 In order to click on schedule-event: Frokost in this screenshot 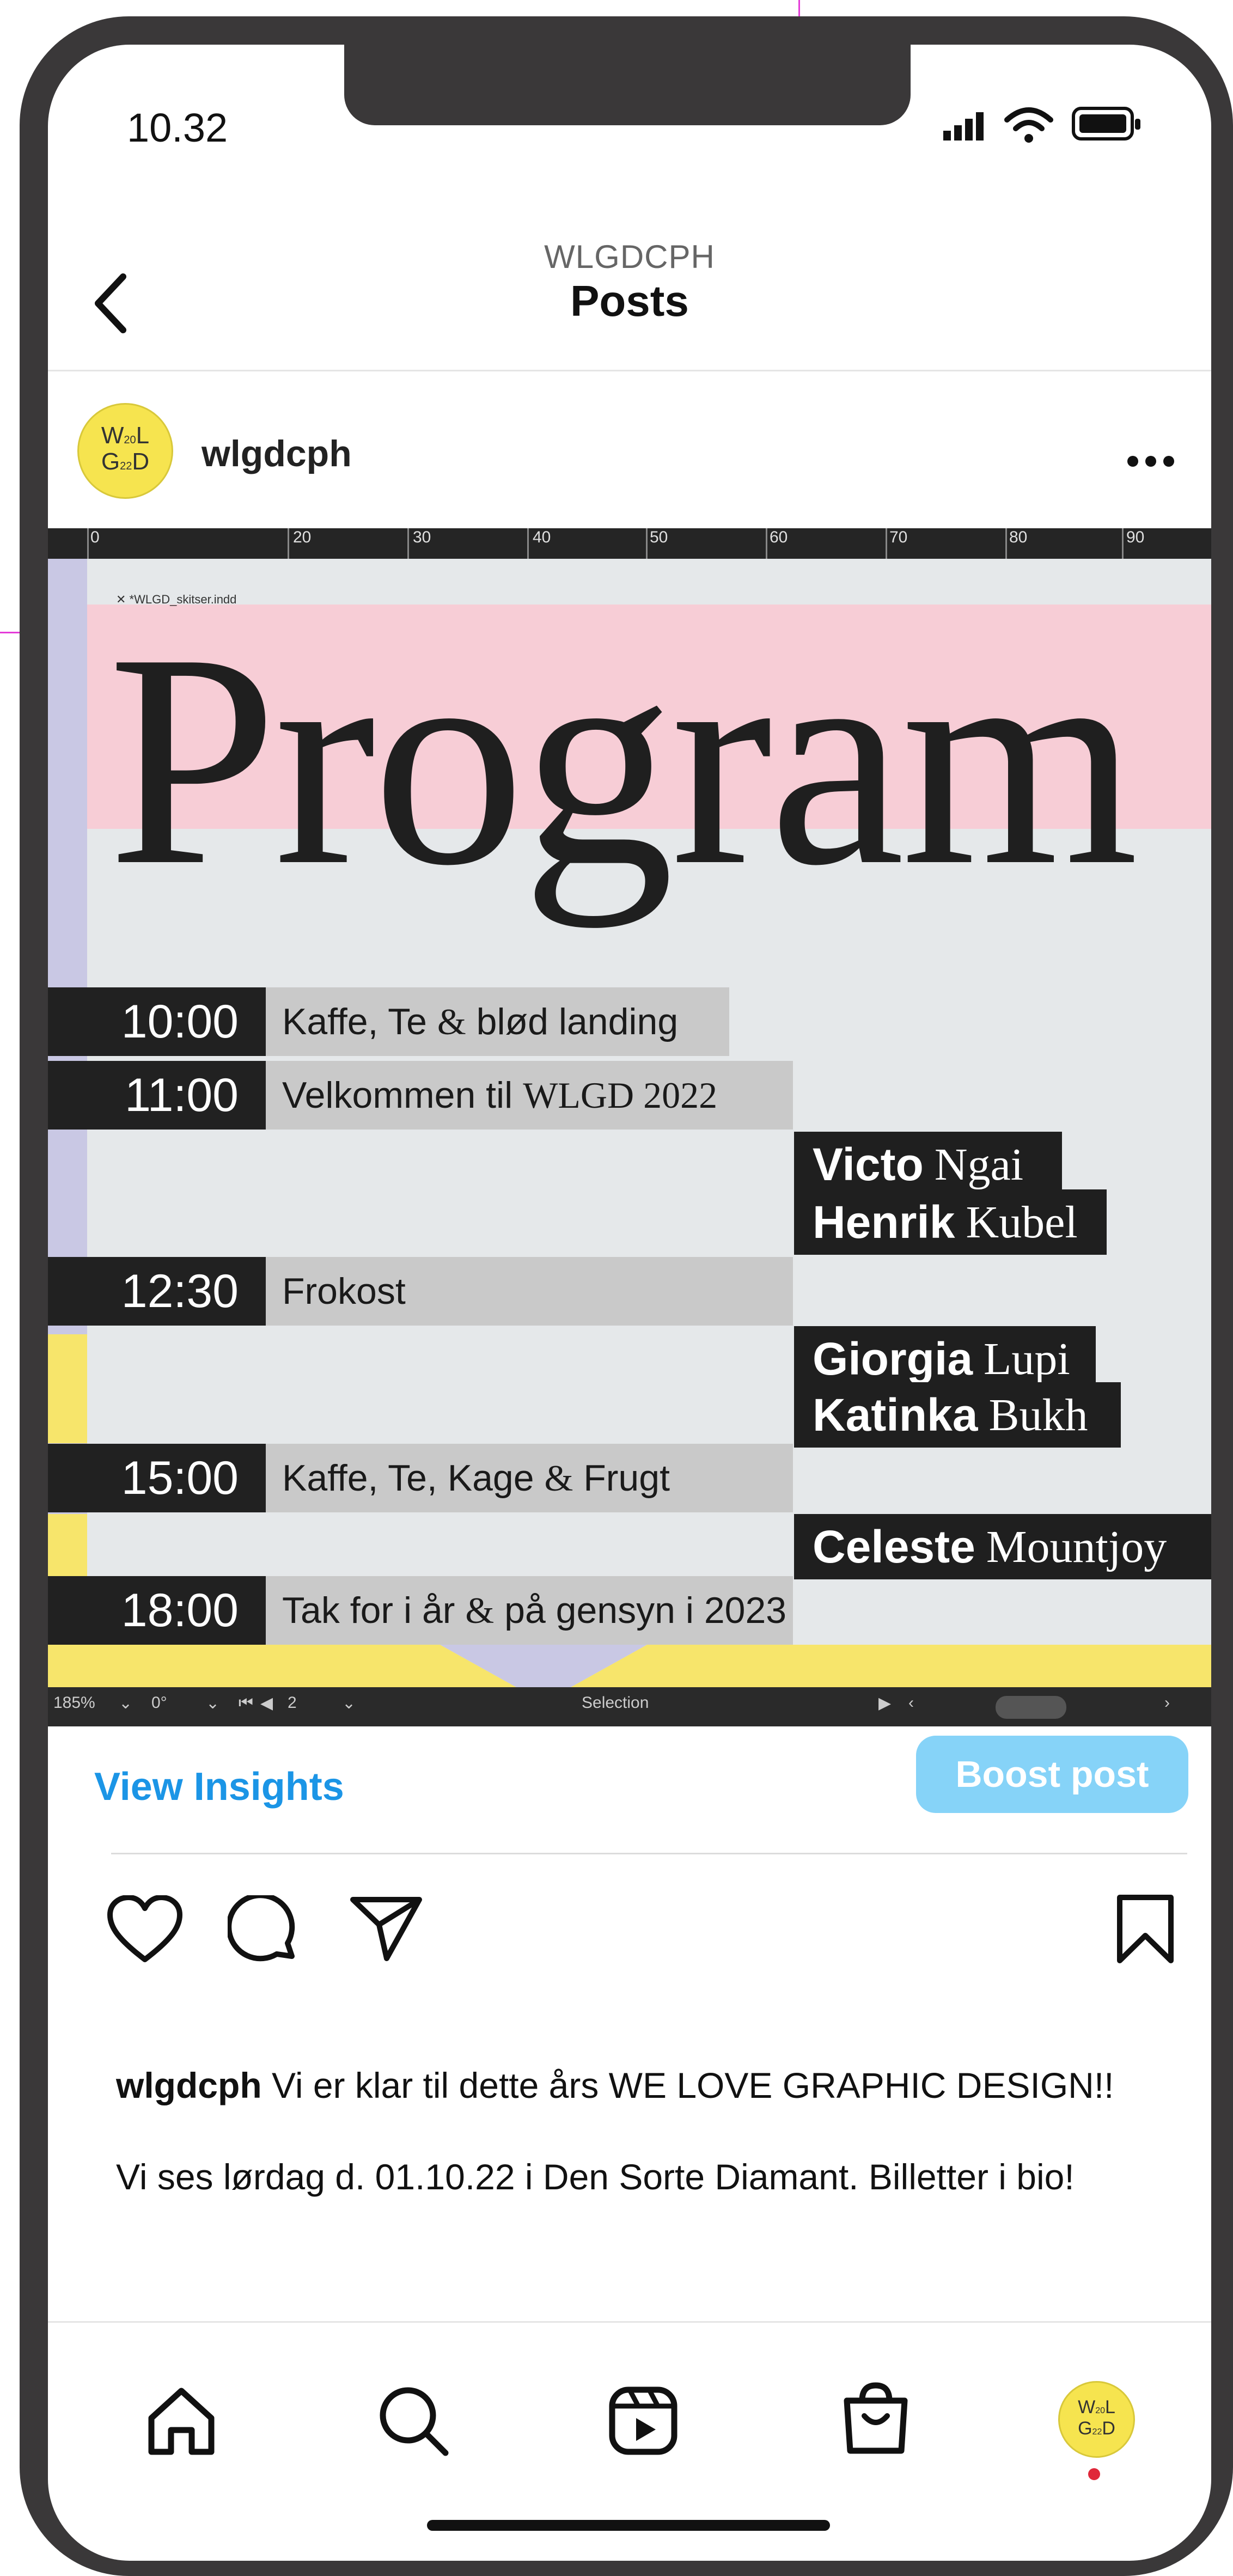, I will do `click(529, 1291)`.